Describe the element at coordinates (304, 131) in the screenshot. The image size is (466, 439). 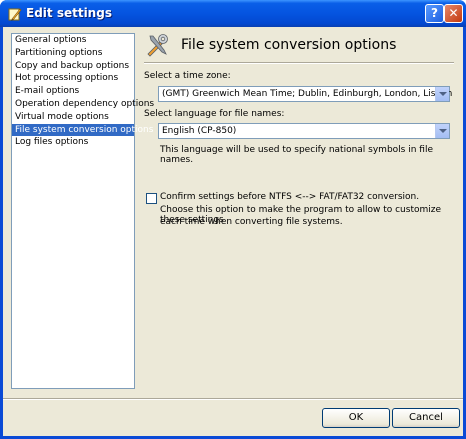
I see `language-select: English (CP-850)` at that location.